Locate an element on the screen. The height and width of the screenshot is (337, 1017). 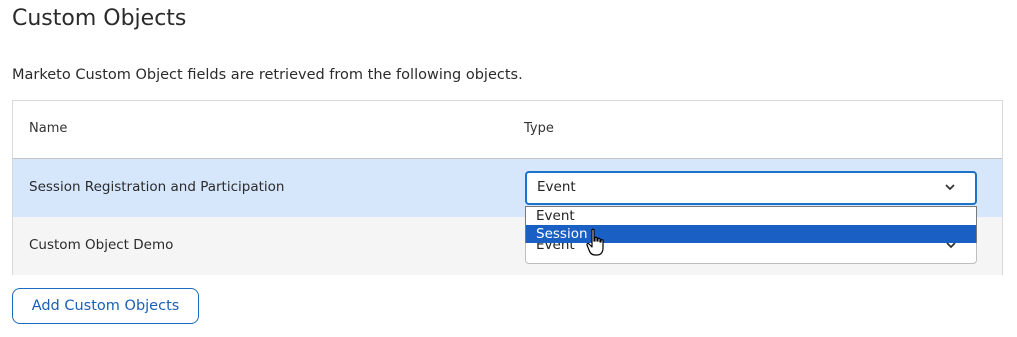
row-name: Custom Object Demo is located at coordinates (101, 245).